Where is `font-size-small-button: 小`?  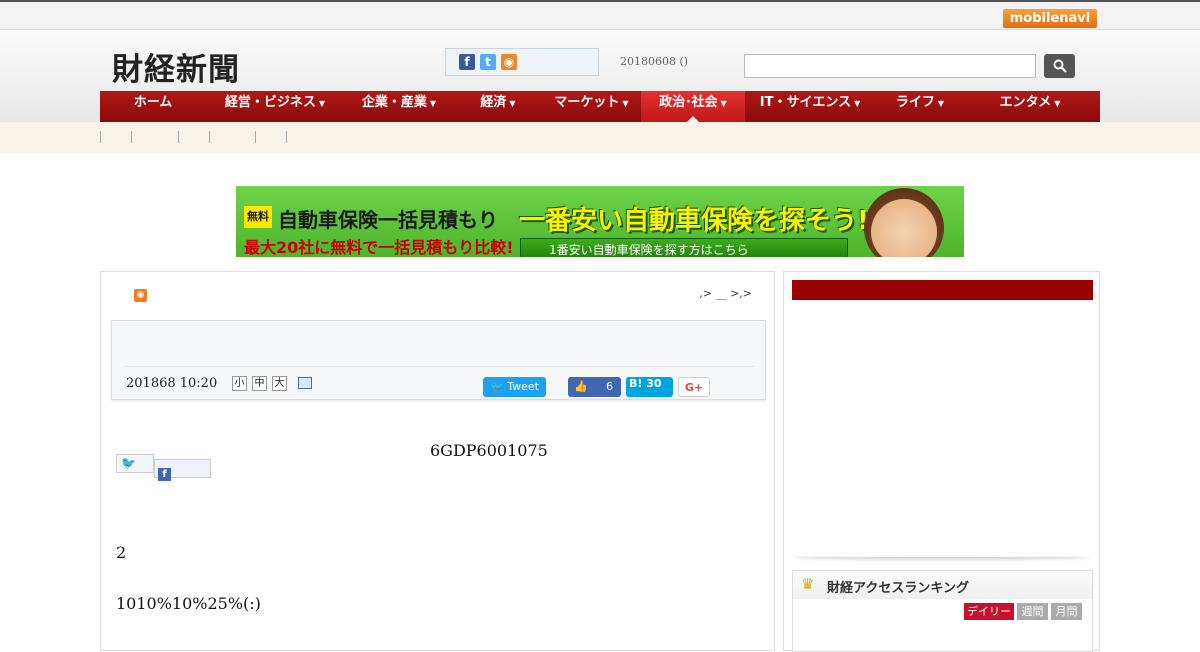
font-size-small-button: 小 is located at coordinates (239, 383).